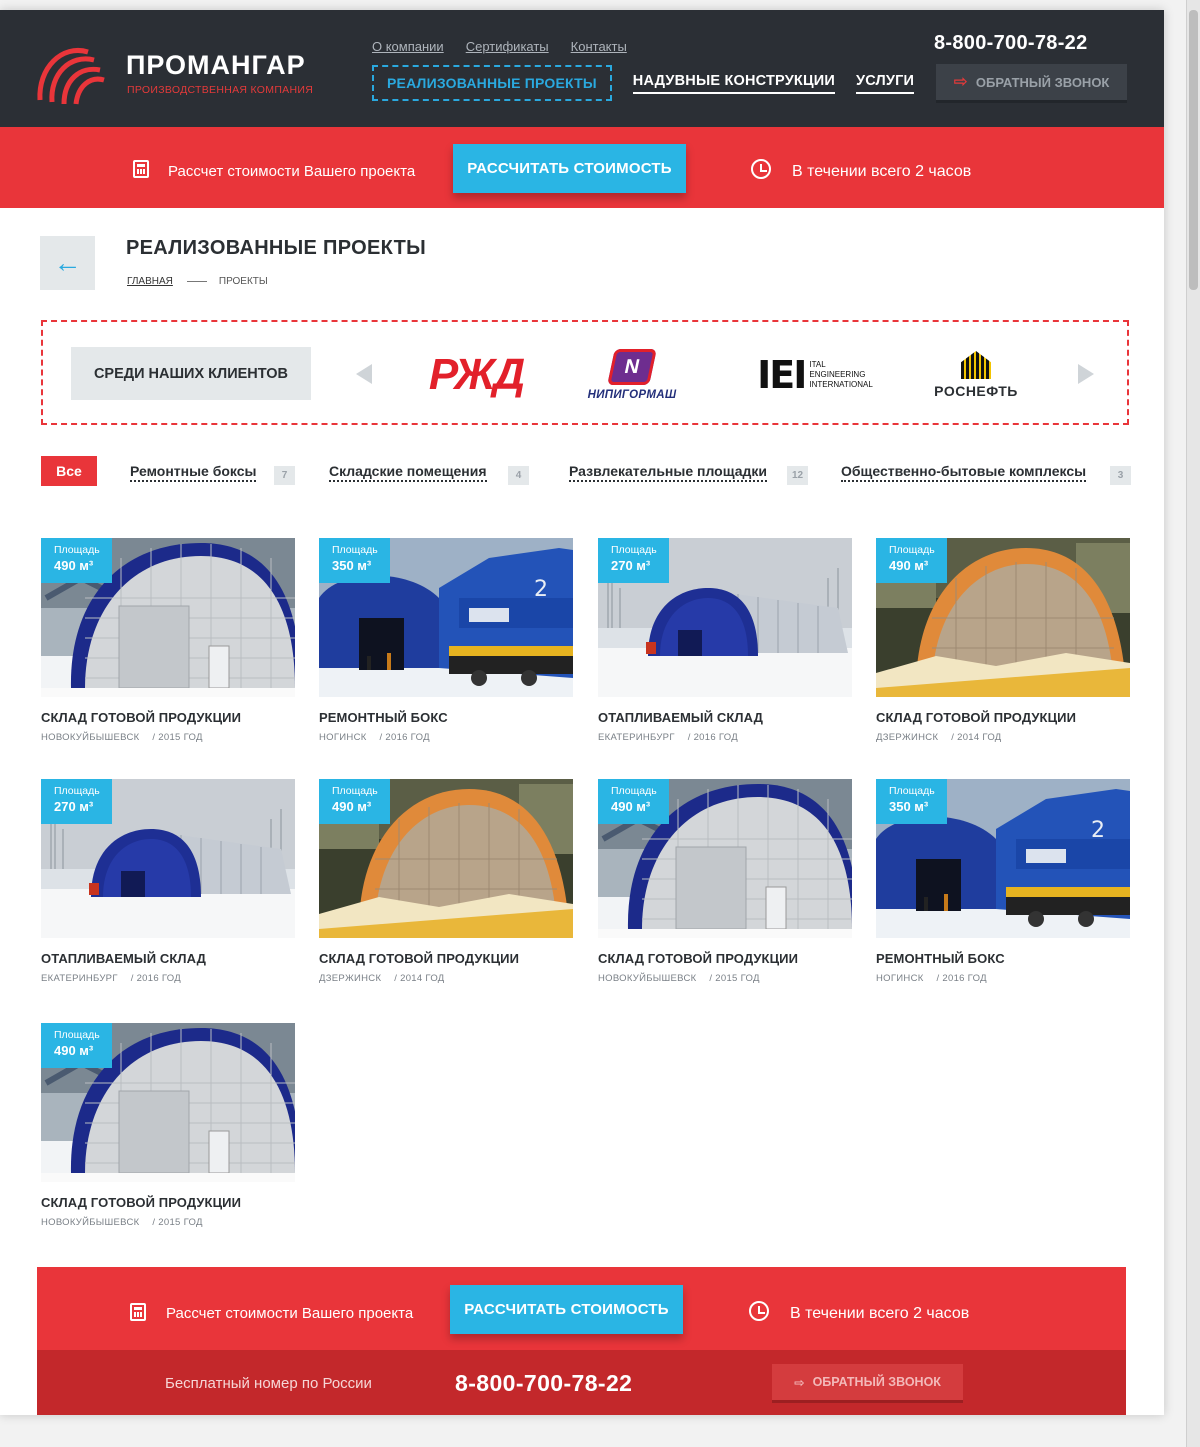 The image size is (1200, 1447). Describe the element at coordinates (1193, 723) in the screenshot. I see `scrollbar` at that location.